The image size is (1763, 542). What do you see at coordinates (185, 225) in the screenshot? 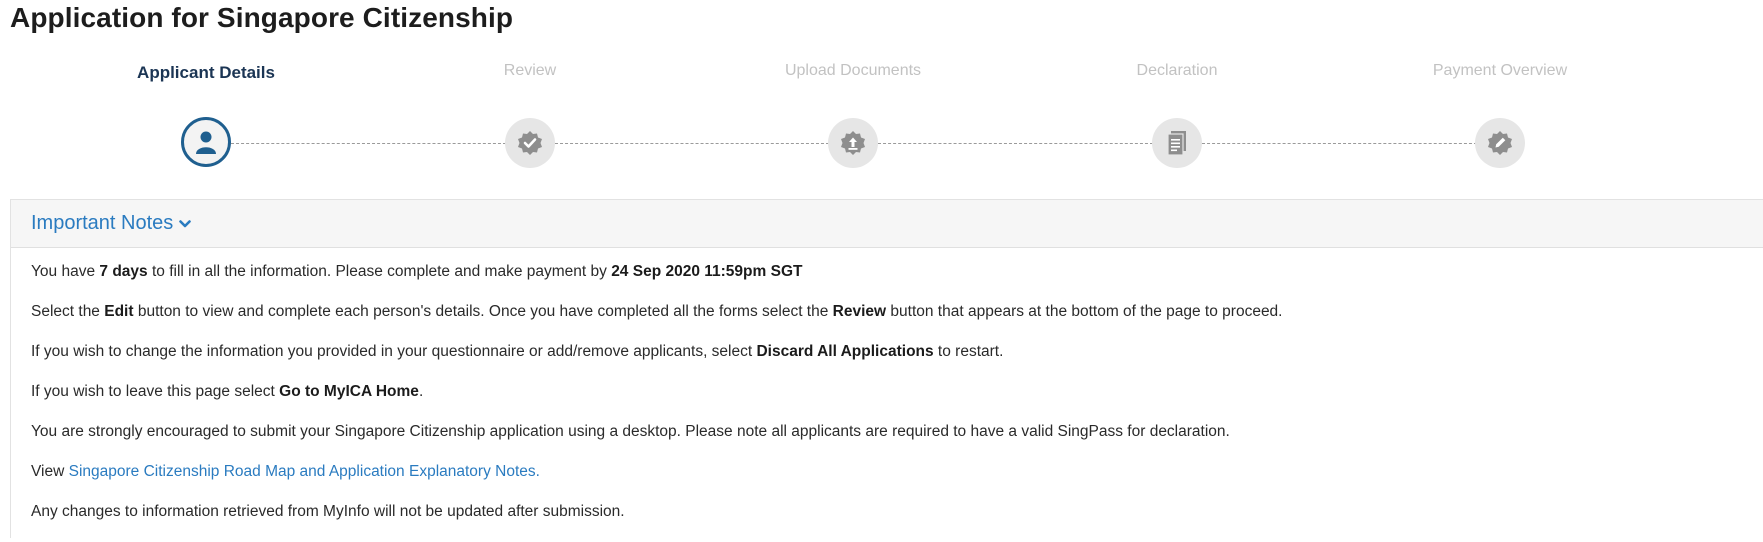
I see `chevron-down-icon` at bounding box center [185, 225].